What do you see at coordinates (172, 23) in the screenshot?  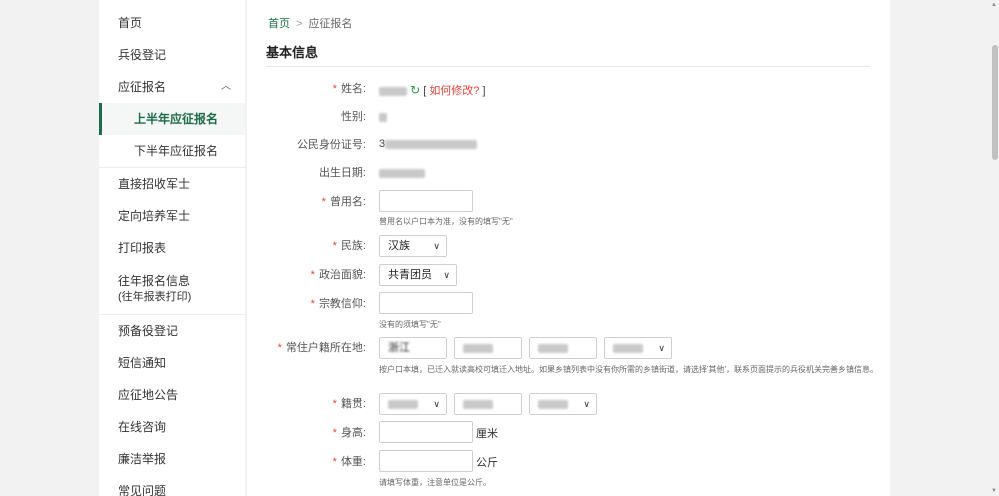 I see `sidebar-item-home: 首页` at bounding box center [172, 23].